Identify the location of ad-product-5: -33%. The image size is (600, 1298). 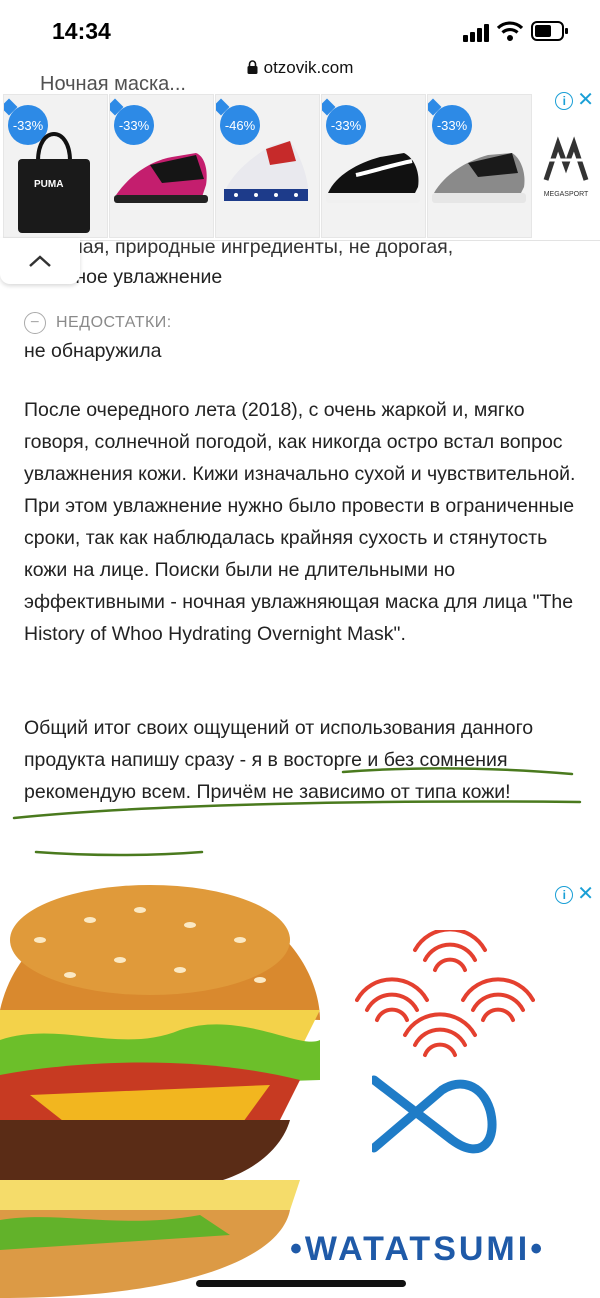
(479, 166).